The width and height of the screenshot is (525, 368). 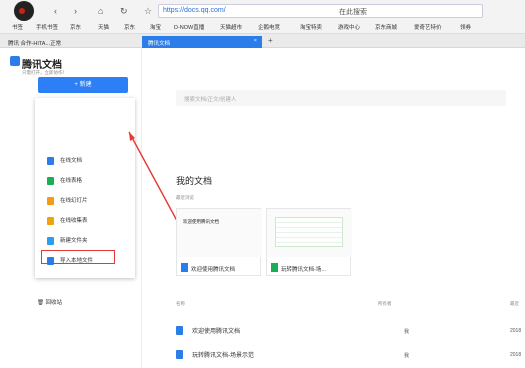 What do you see at coordinates (180, 303) in the screenshot?
I see `column-name: 名称` at bounding box center [180, 303].